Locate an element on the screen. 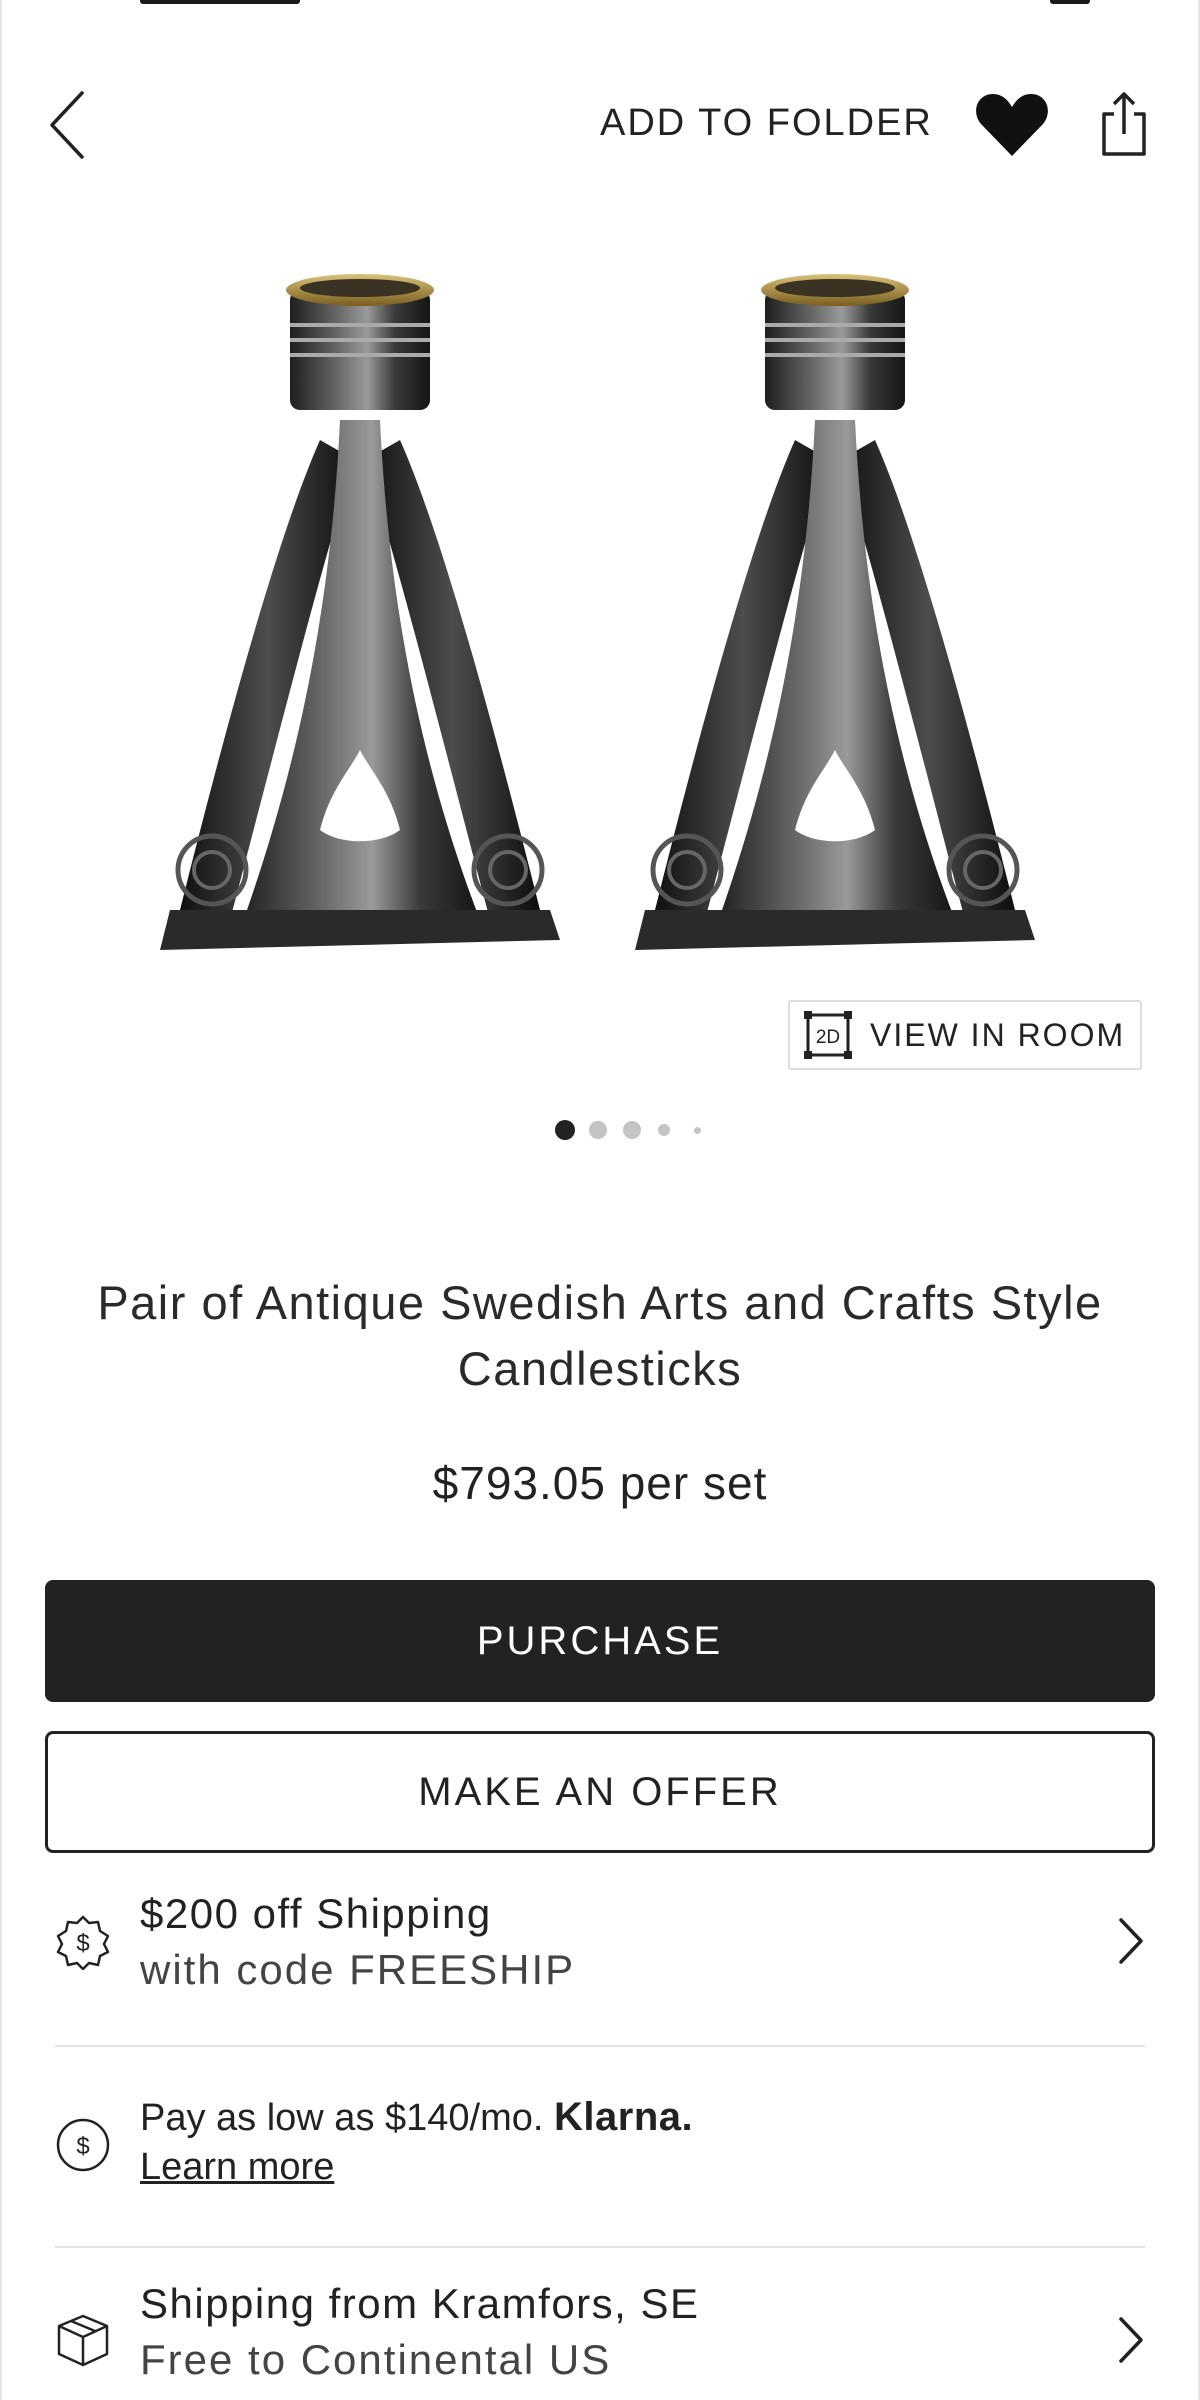  back-button is located at coordinates (70, 125).